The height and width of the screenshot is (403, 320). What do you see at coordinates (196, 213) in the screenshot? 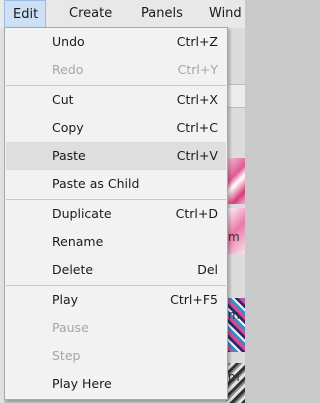
I see `menu-item-shortcut: Ctrl+D` at bounding box center [196, 213].